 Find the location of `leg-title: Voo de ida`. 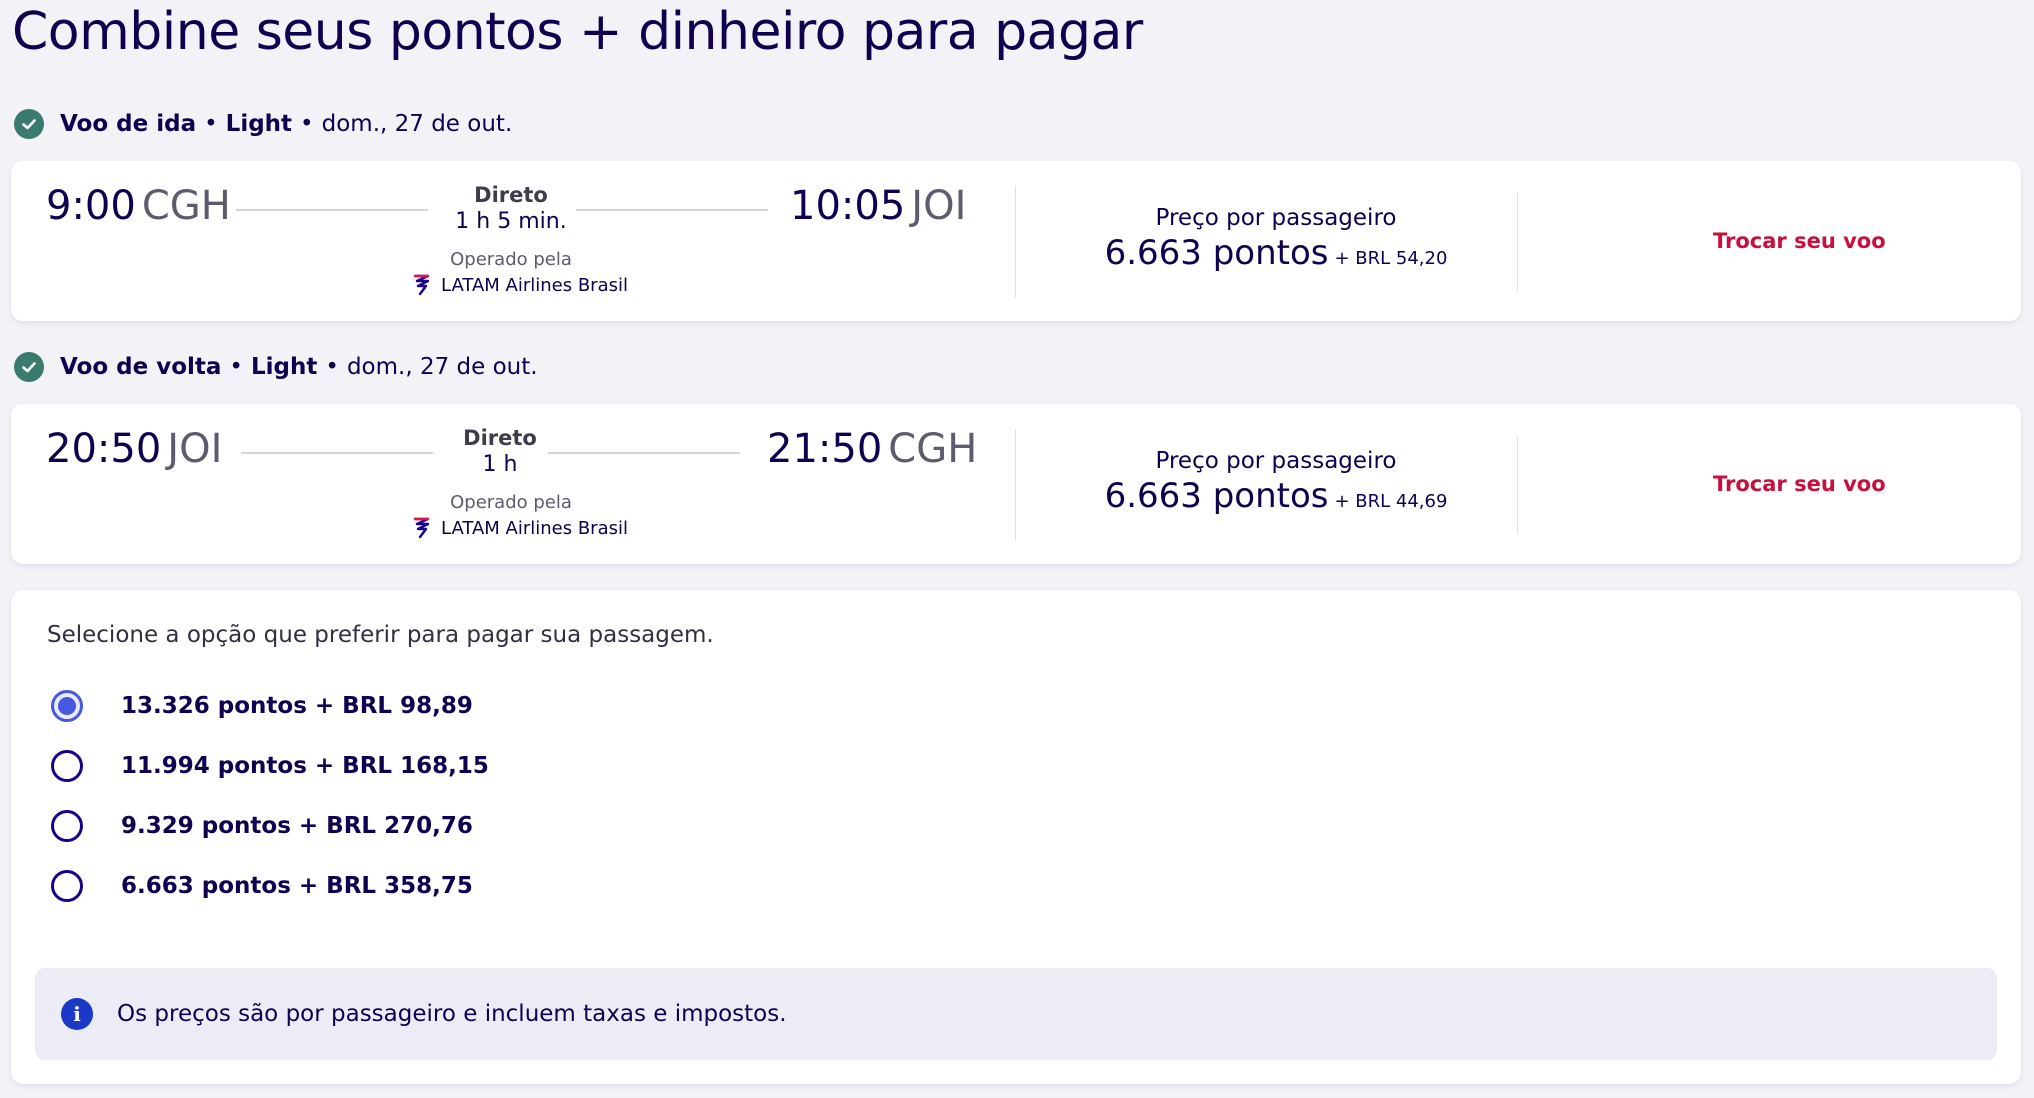

leg-title: Voo de ida is located at coordinates (128, 124).